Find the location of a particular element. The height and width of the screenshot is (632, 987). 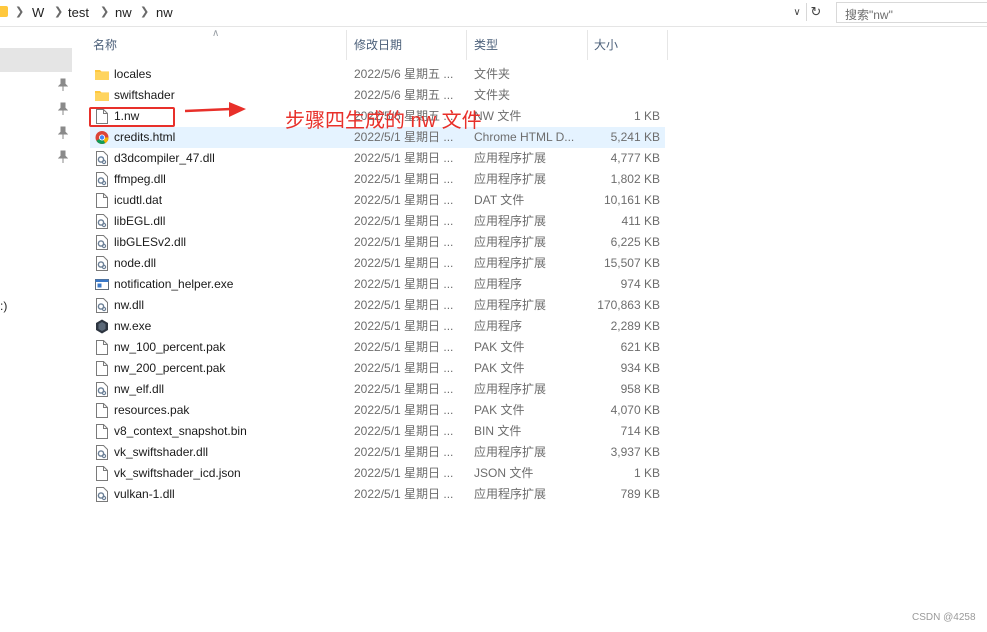

search-input: 搜索"nw" is located at coordinates (911, 12).